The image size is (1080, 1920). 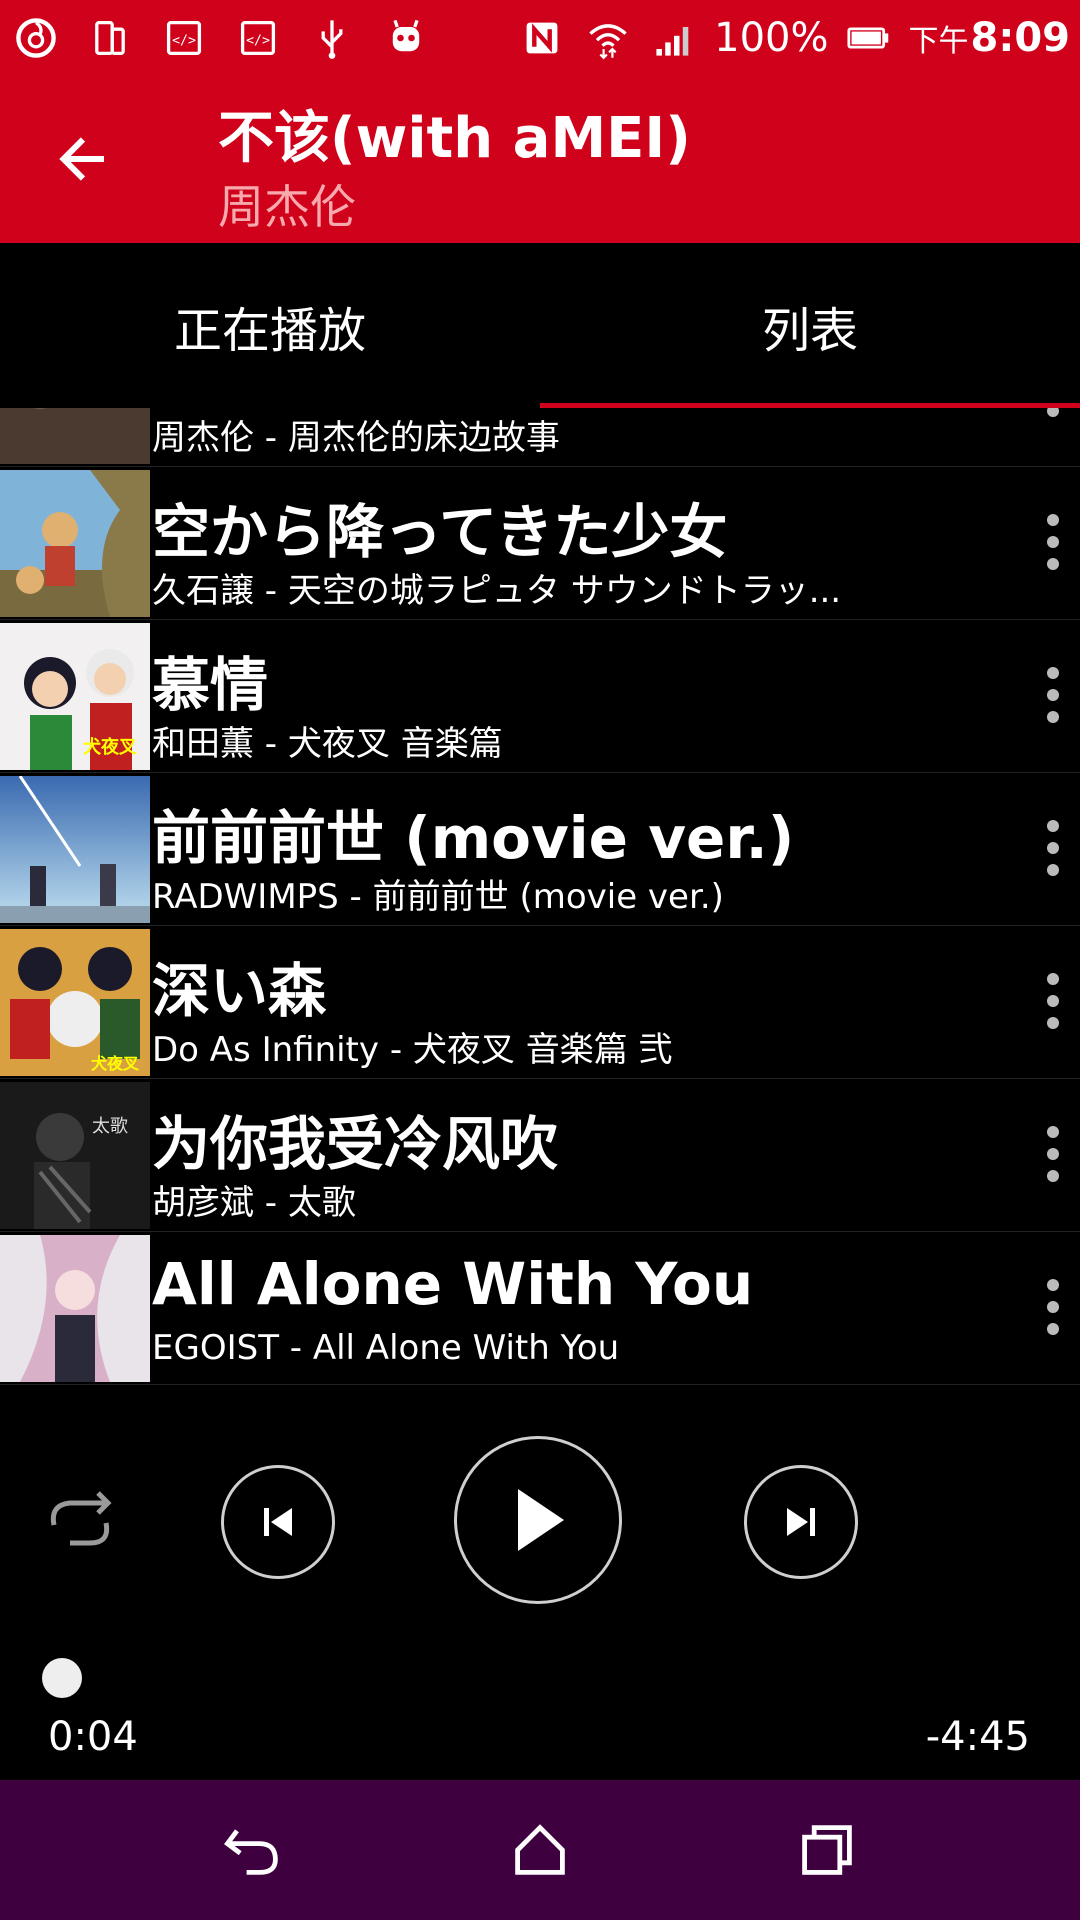 What do you see at coordinates (270, 325) in the screenshot?
I see `tab-now-playing: 正在播放` at bounding box center [270, 325].